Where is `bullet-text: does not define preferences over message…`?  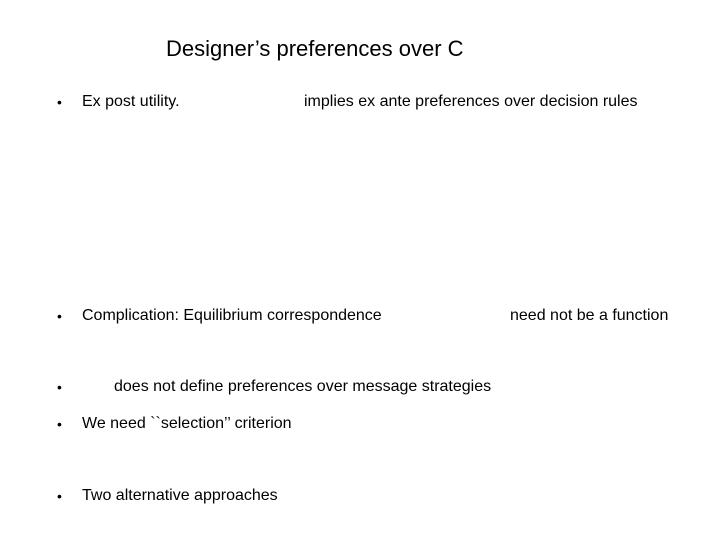
bullet-text: does not define preferences over message… is located at coordinates (303, 386).